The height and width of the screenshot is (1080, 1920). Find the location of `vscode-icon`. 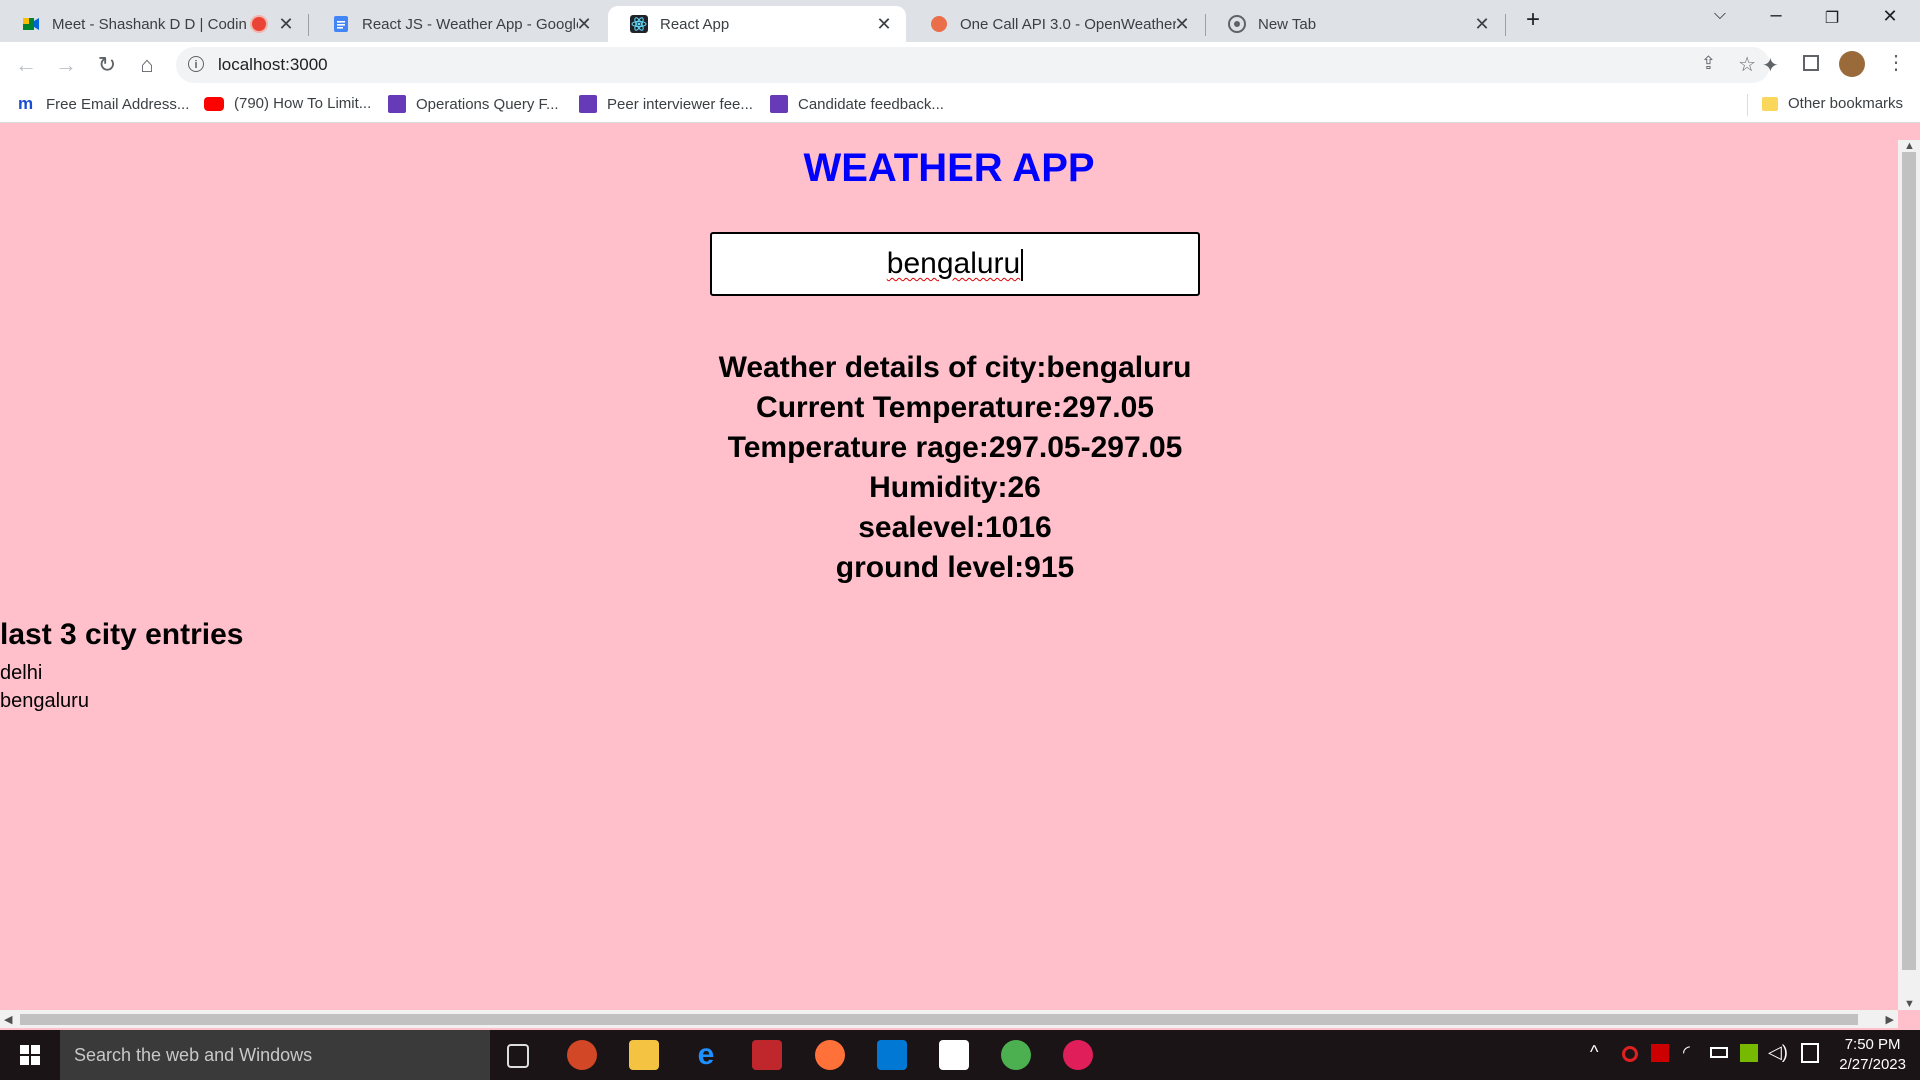

vscode-icon is located at coordinates (892, 1055).